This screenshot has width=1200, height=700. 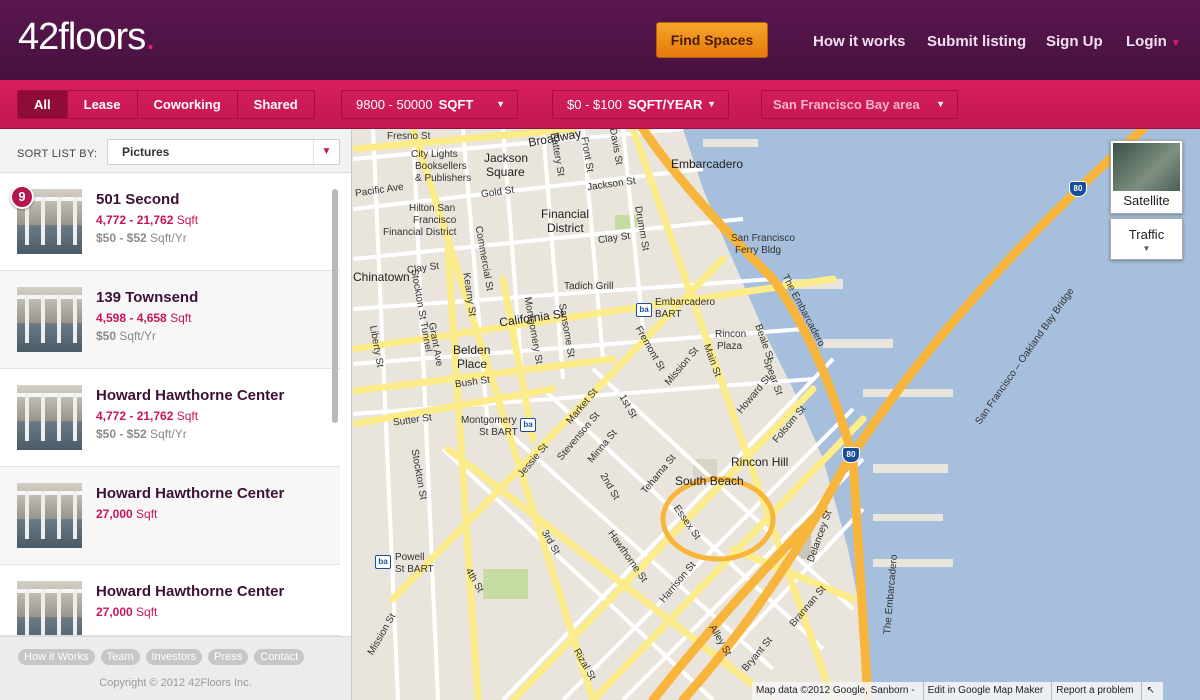 What do you see at coordinates (1146, 167) in the screenshot?
I see `satellite-thumbnail` at bounding box center [1146, 167].